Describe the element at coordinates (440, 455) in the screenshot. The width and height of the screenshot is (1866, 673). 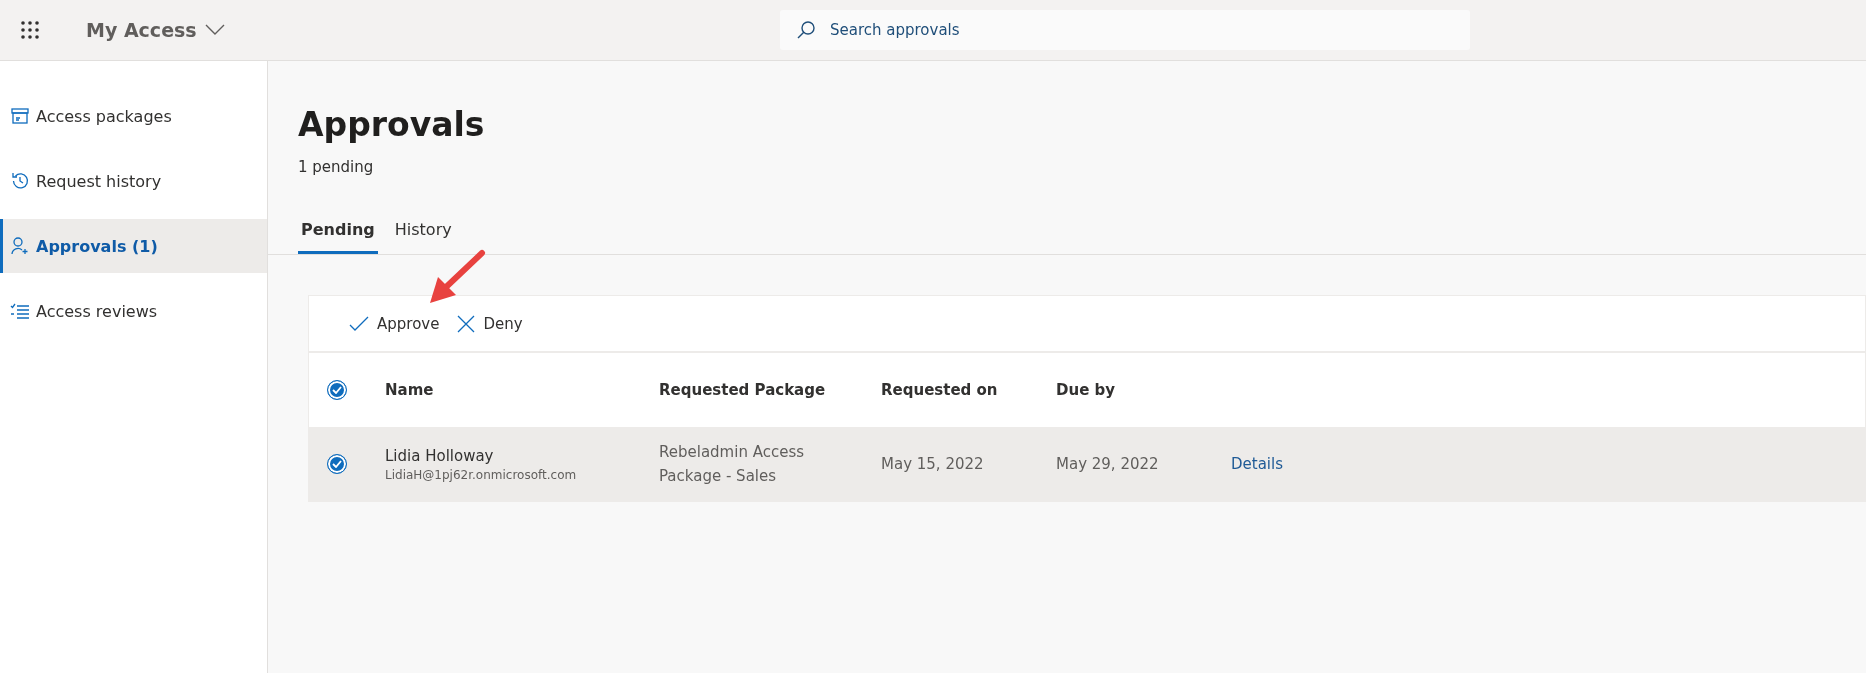
I see `requester-name: Lidia Holloway` at that location.